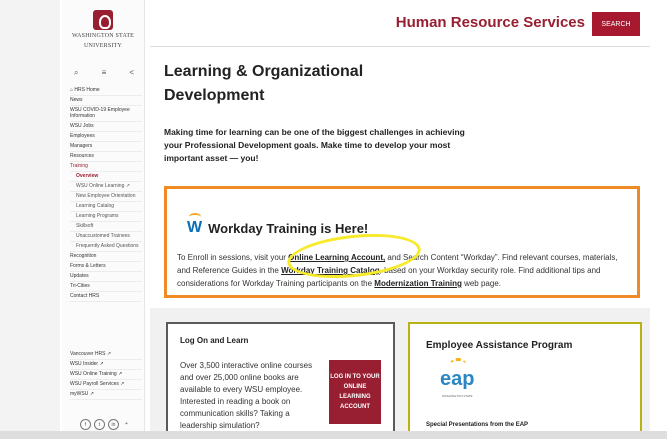  Describe the element at coordinates (106, 217) in the screenshot. I see `sidebar-subitem-programs: Learning Programs` at that location.